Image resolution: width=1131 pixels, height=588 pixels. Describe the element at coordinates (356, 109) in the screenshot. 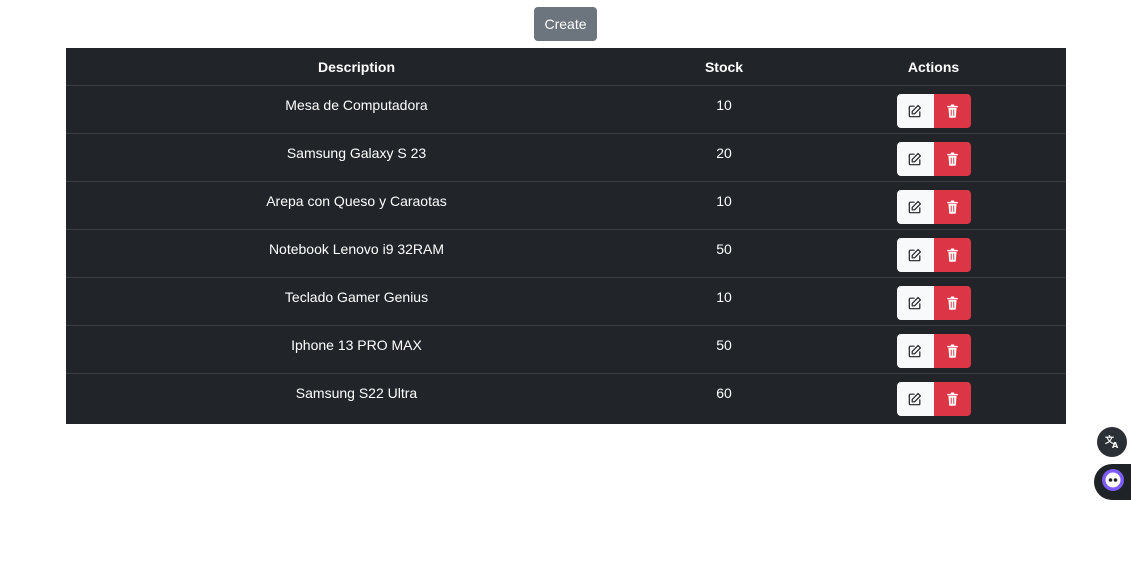

I see `cell-description: Mesa de Computadora` at that location.